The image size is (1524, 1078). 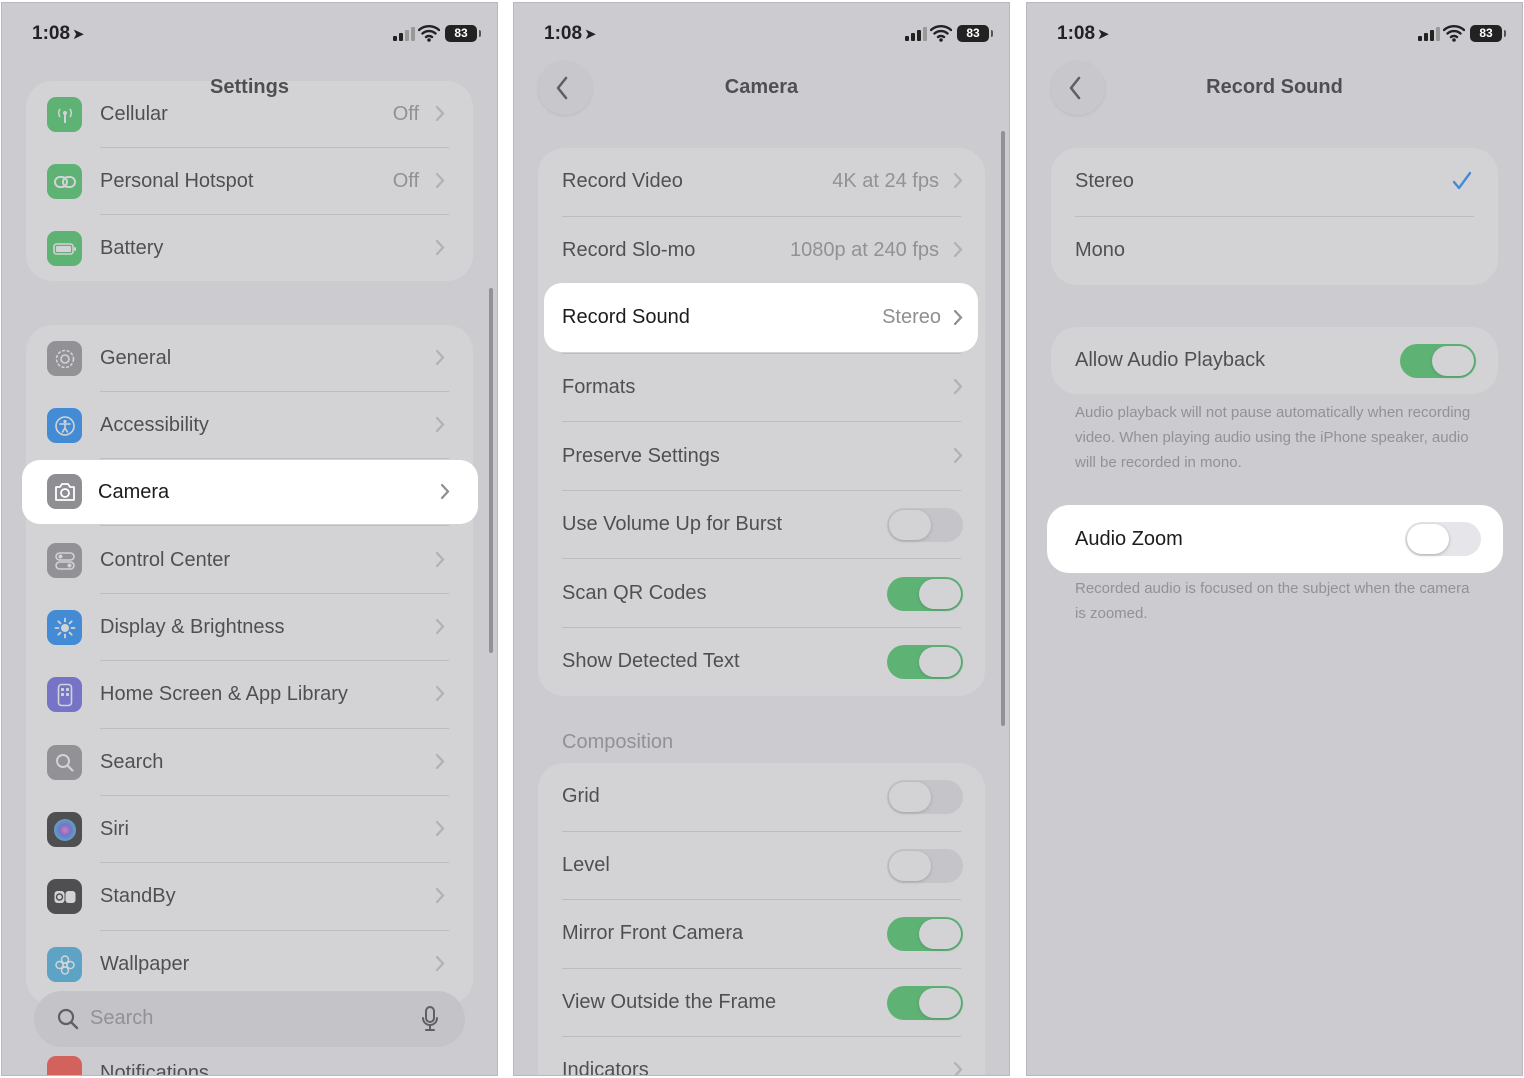 What do you see at coordinates (1129, 538) in the screenshot?
I see `row-label: Audio Zoom` at bounding box center [1129, 538].